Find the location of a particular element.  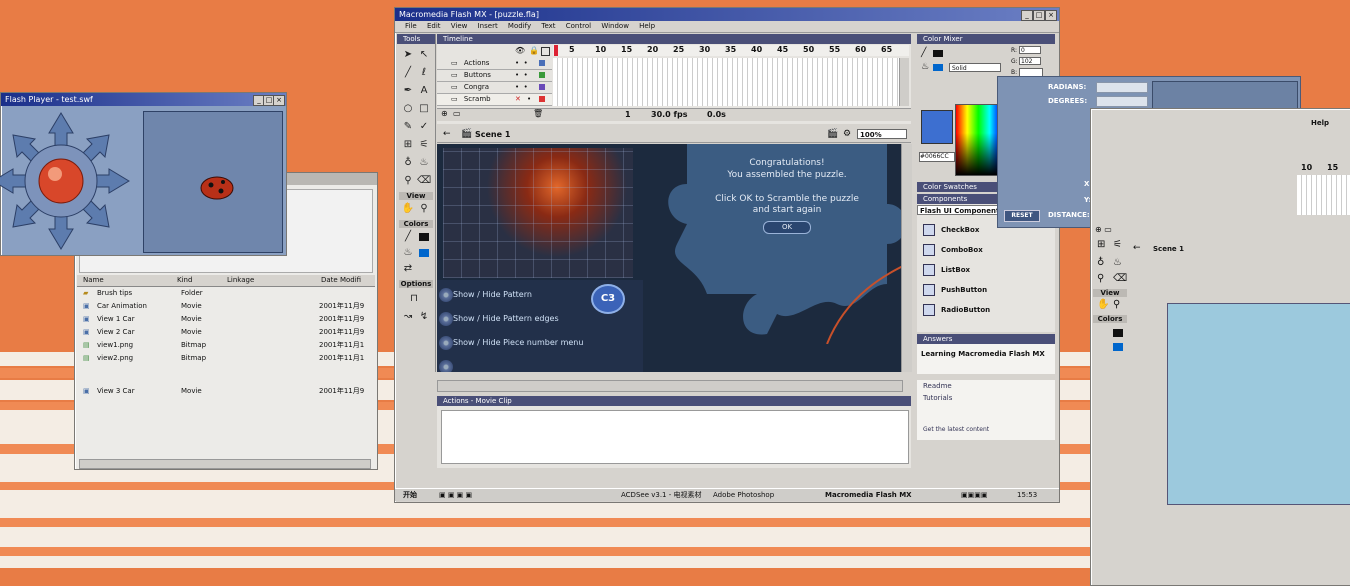

player-titlebar: Flash Player - test.swf is located at coordinates (143, 99).